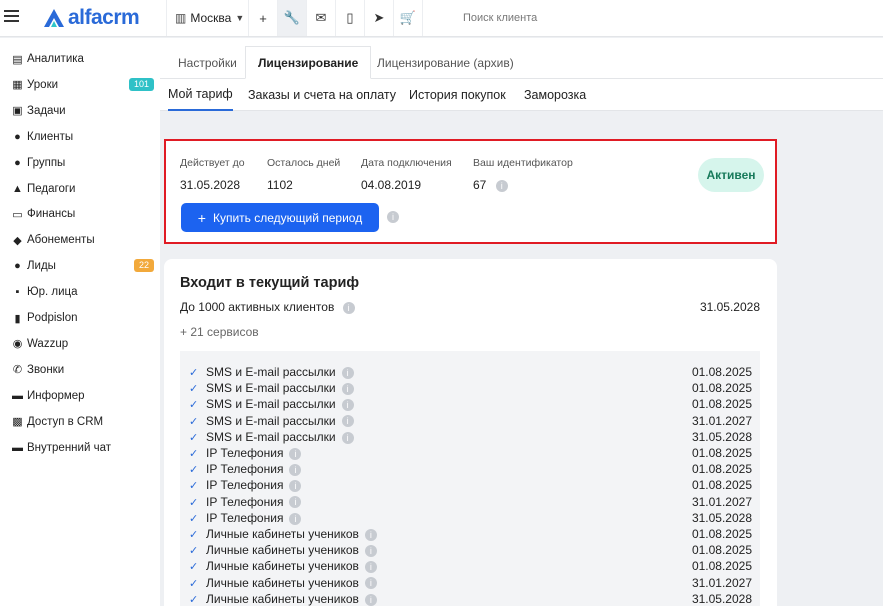 This screenshot has width=883, height=606. I want to click on id-value: 67 i, so click(490, 185).